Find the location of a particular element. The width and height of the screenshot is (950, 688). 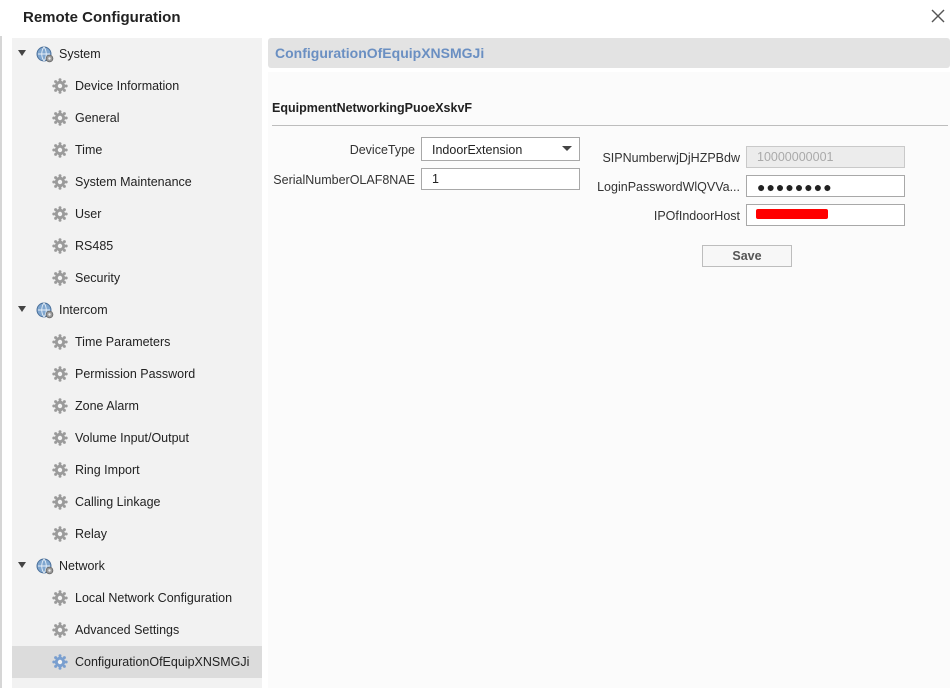

sidebar-item-label: System Maintenance is located at coordinates (133, 182).